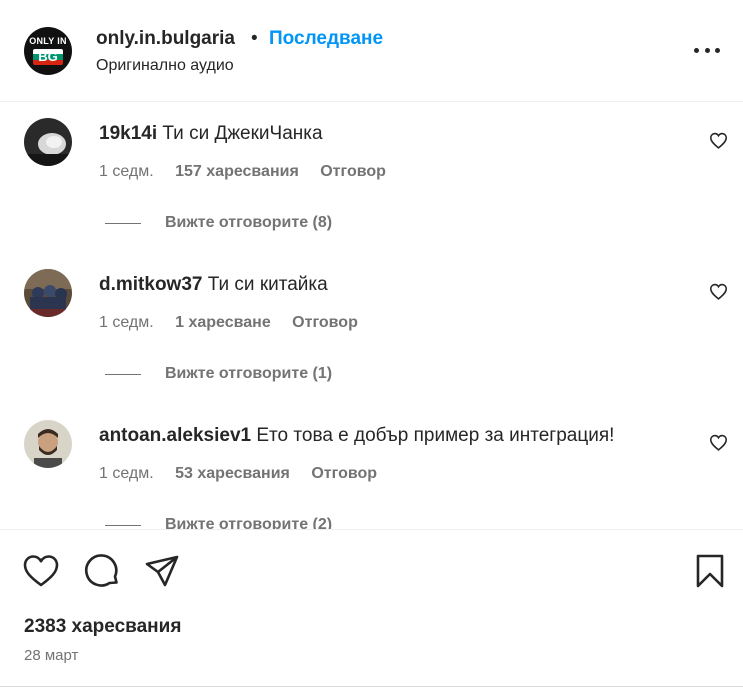 The width and height of the screenshot is (743, 700). Describe the element at coordinates (232, 473) in the screenshot. I see `comment-likes: 53 харесвания` at that location.